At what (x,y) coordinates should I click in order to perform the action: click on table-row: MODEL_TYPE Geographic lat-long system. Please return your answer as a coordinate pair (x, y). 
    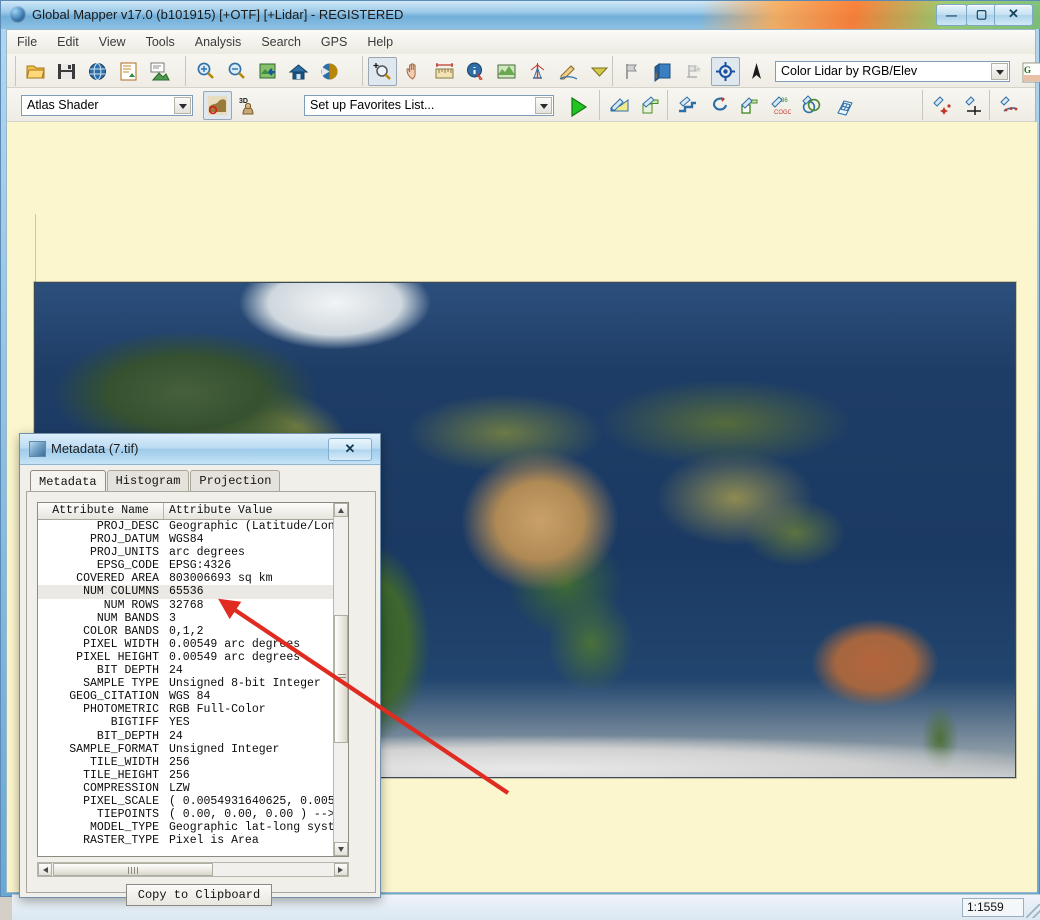
    Looking at the image, I should click on (193, 827).